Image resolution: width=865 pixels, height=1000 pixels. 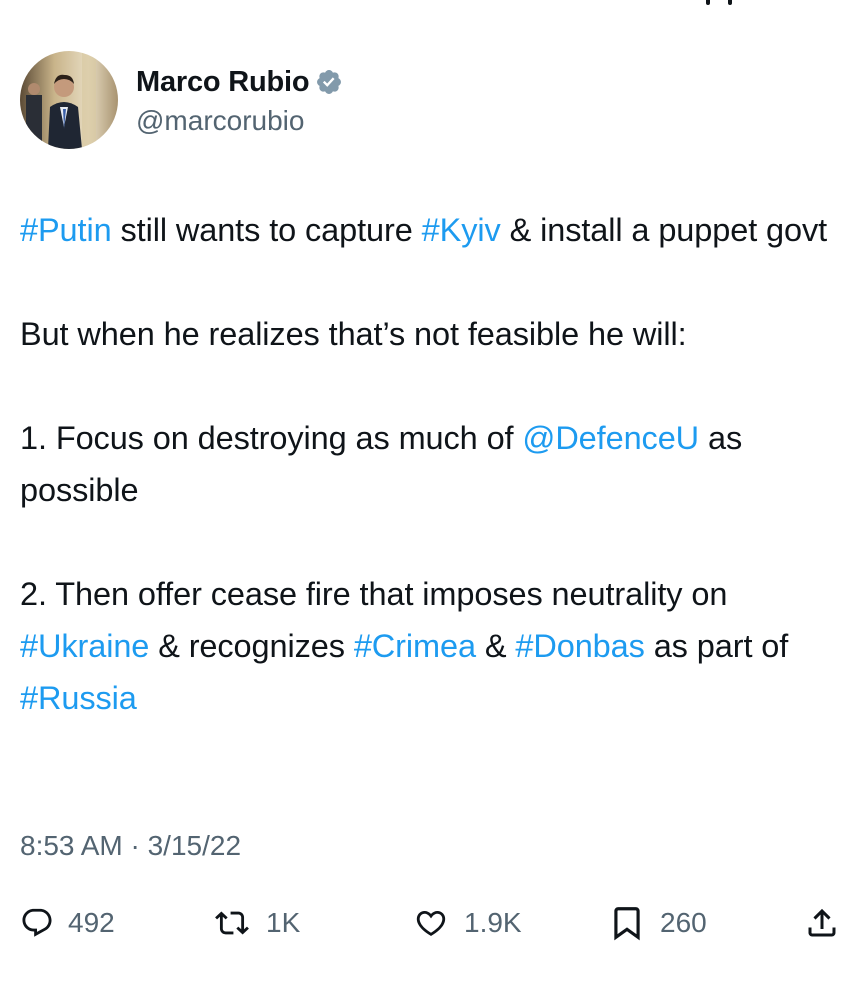 What do you see at coordinates (493, 922) in the screenshot?
I see `like-count: 1.9K` at bounding box center [493, 922].